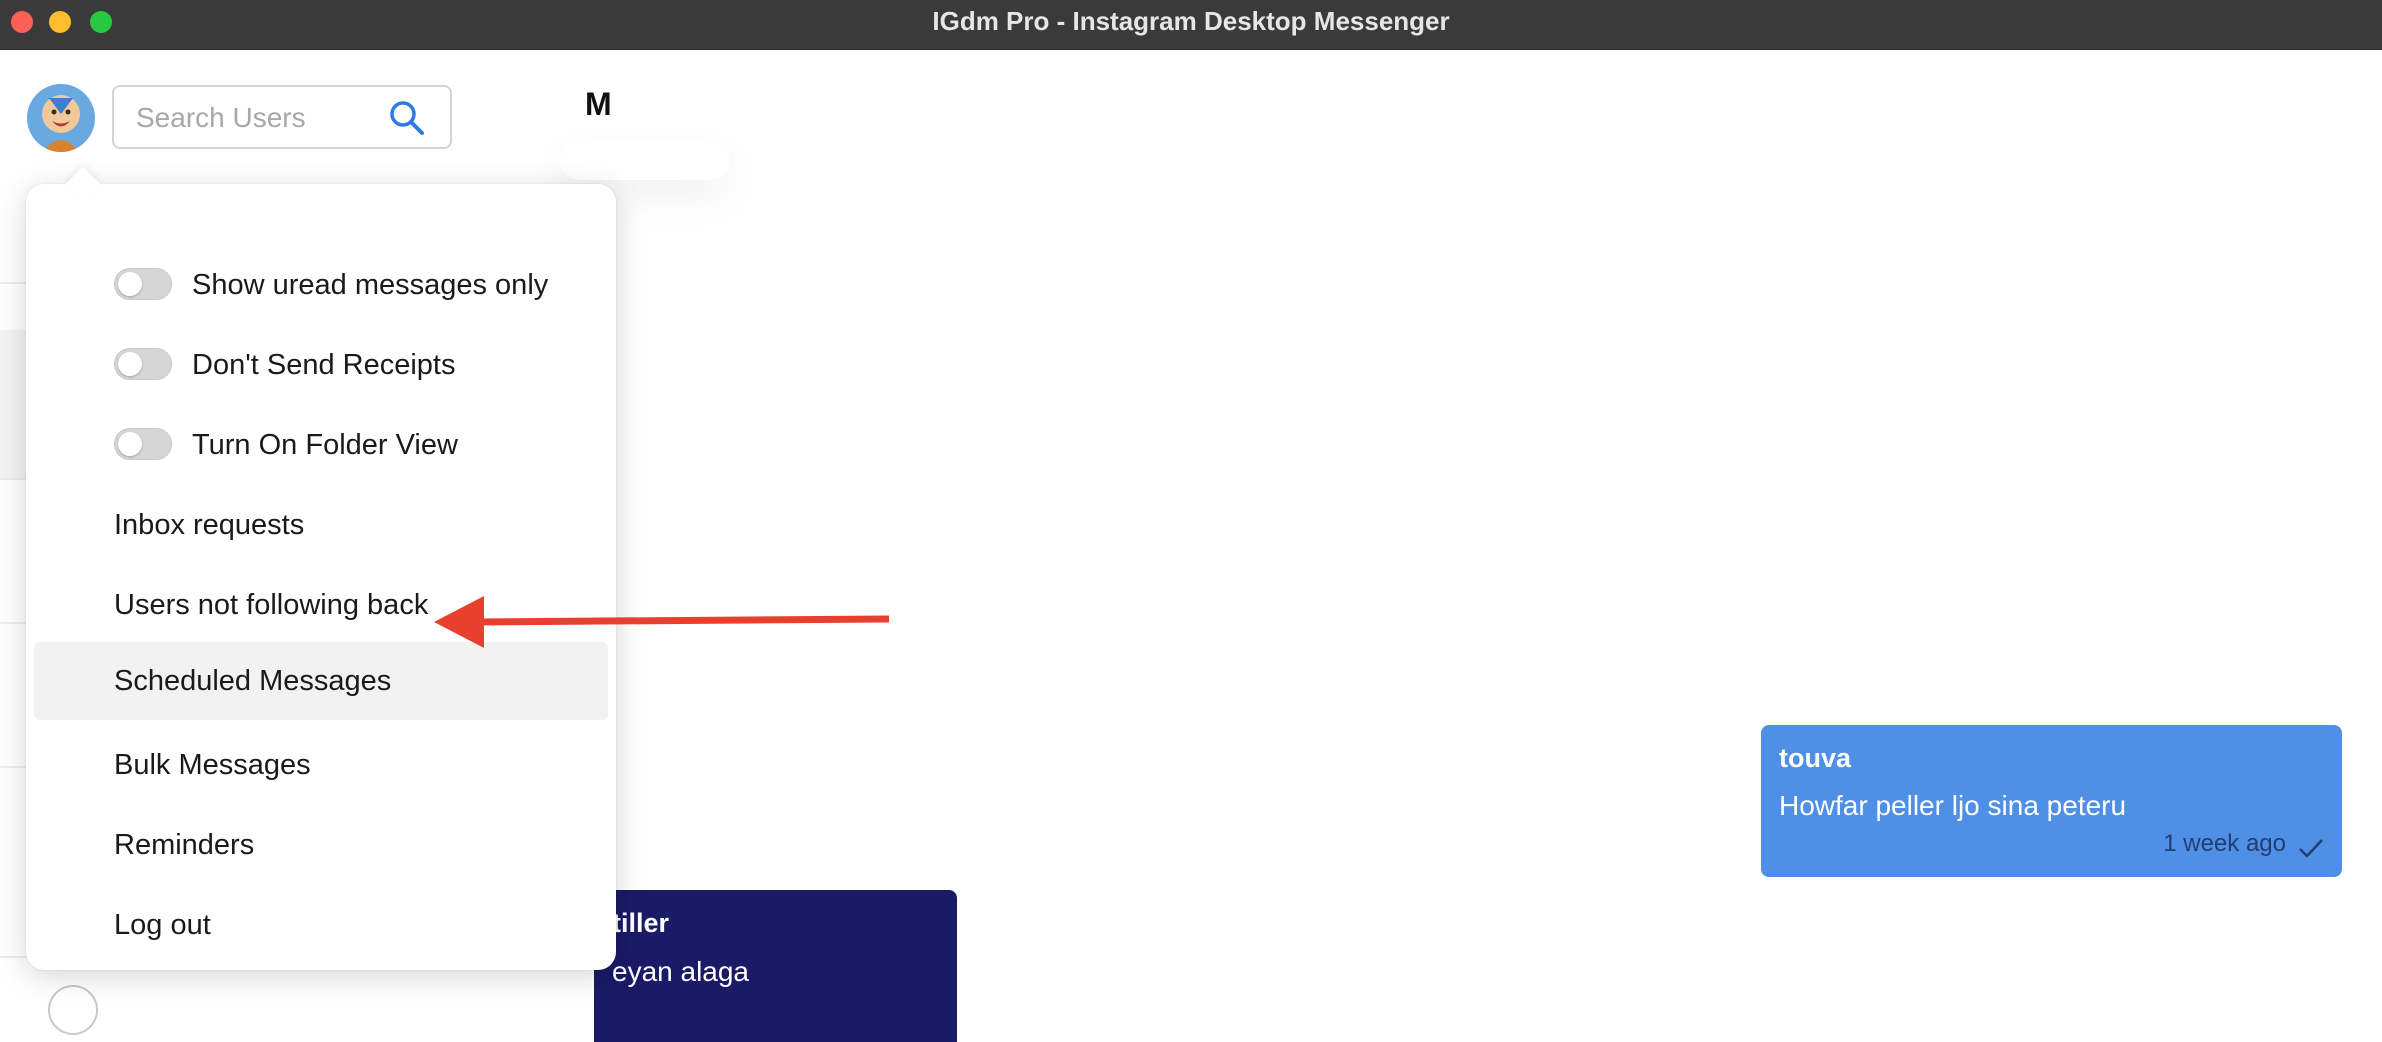 Image resolution: width=2382 pixels, height=1042 pixels. What do you see at coordinates (325, 445) in the screenshot?
I see `menu-item-label: Turn On Folder View` at bounding box center [325, 445].